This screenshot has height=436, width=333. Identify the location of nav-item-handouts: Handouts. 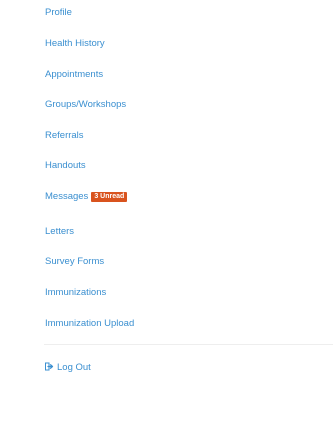
(65, 166).